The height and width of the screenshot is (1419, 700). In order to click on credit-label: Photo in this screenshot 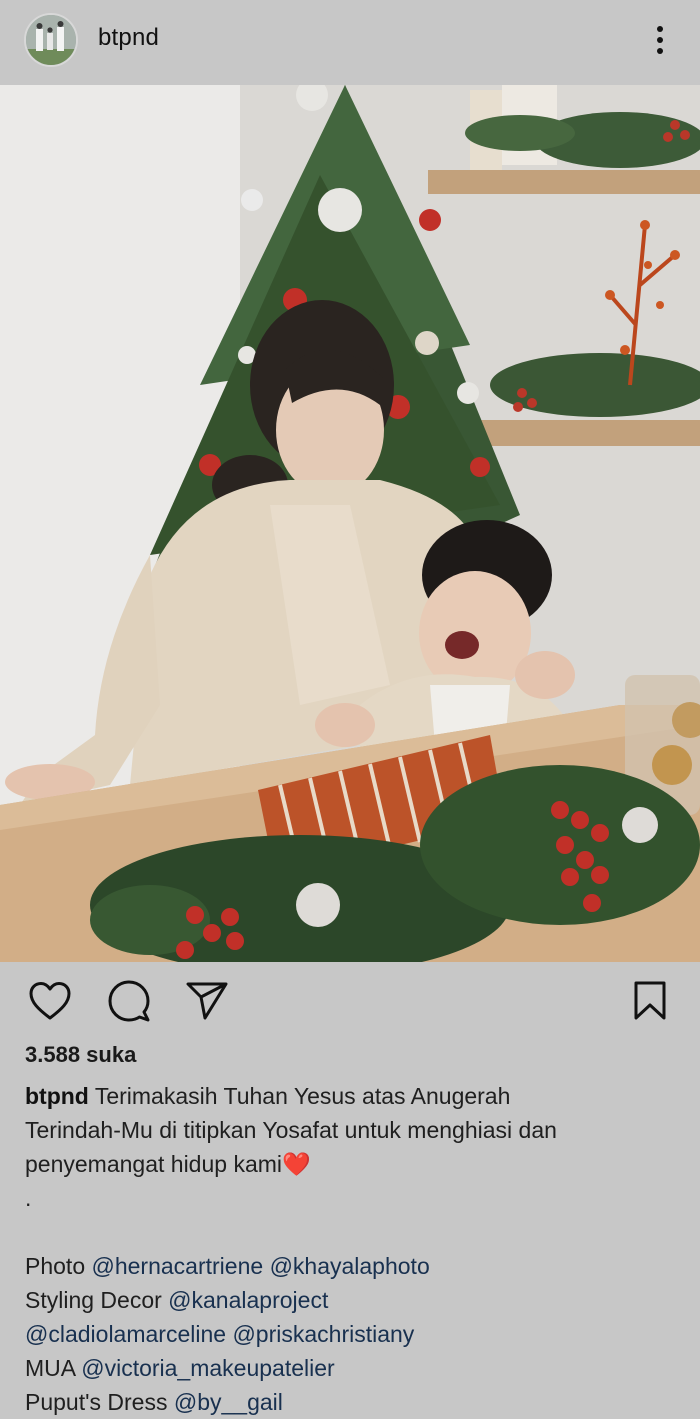, I will do `click(58, 1266)`.